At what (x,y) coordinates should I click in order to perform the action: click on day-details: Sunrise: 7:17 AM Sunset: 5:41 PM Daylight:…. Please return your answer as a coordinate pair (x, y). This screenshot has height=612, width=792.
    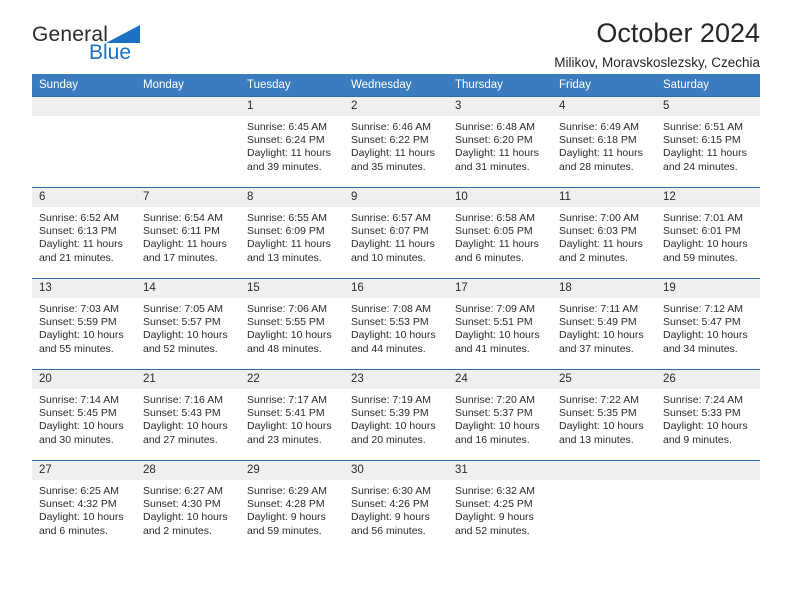
    Looking at the image, I should click on (292, 418).